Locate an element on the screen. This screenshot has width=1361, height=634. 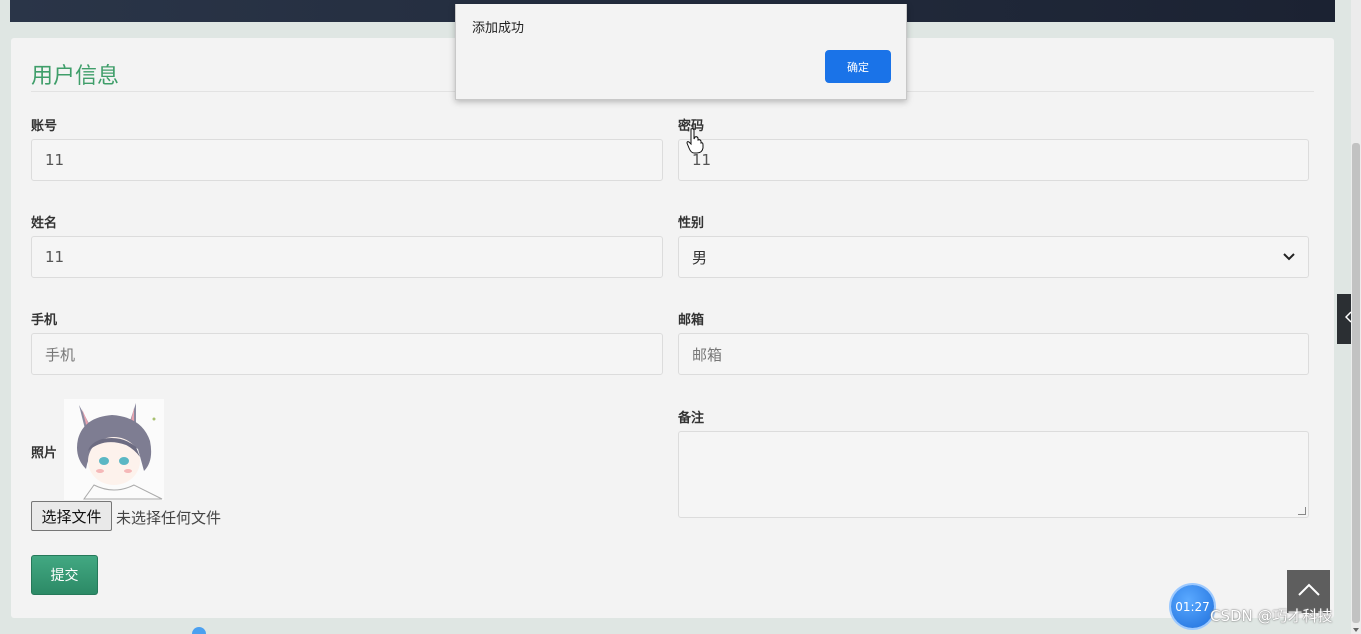
resize-handle-icon is located at coordinates (1302, 511).